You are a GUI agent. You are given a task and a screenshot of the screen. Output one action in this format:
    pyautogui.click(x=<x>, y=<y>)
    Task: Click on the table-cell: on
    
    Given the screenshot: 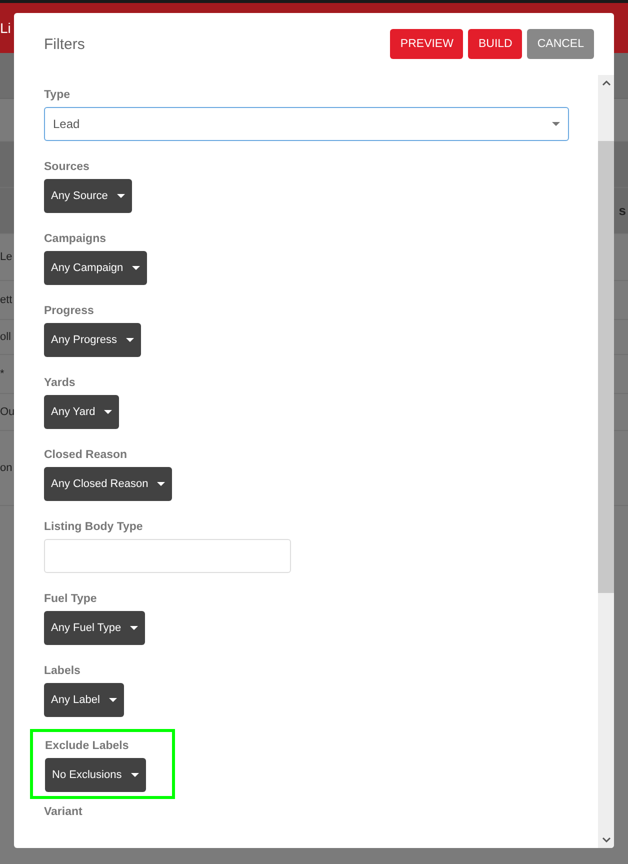 What is the action you would take?
    pyautogui.click(x=6, y=468)
    